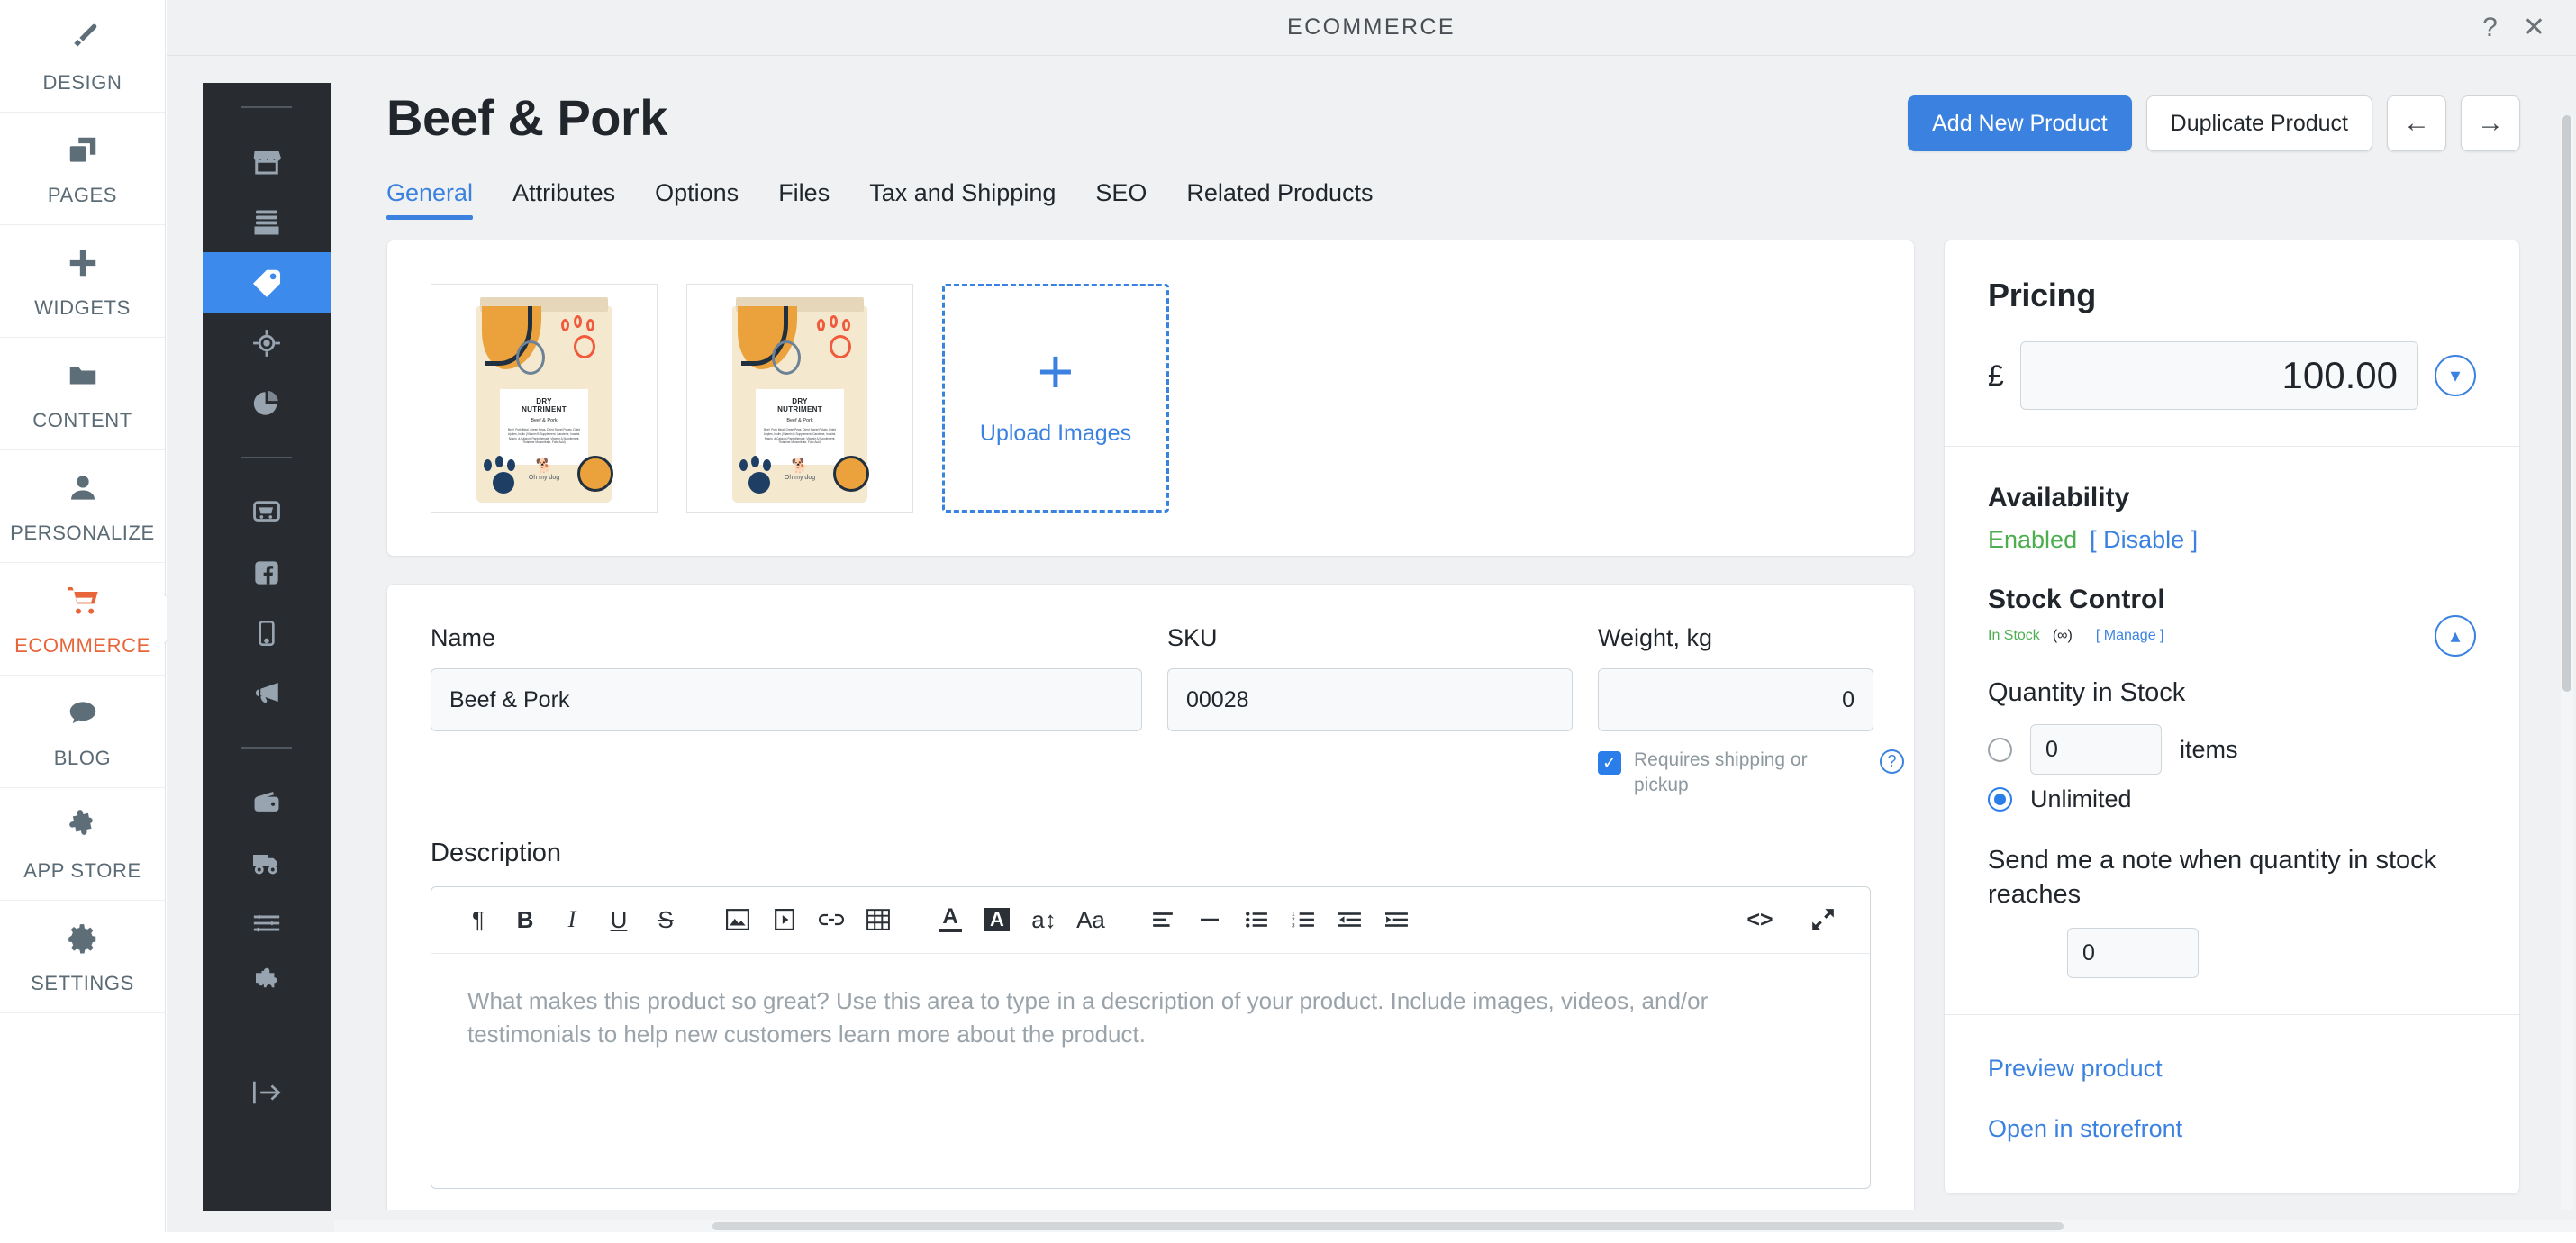 Image resolution: width=2576 pixels, height=1243 pixels. Describe the element at coordinates (1162, 919) in the screenshot. I see `align-icon` at that location.